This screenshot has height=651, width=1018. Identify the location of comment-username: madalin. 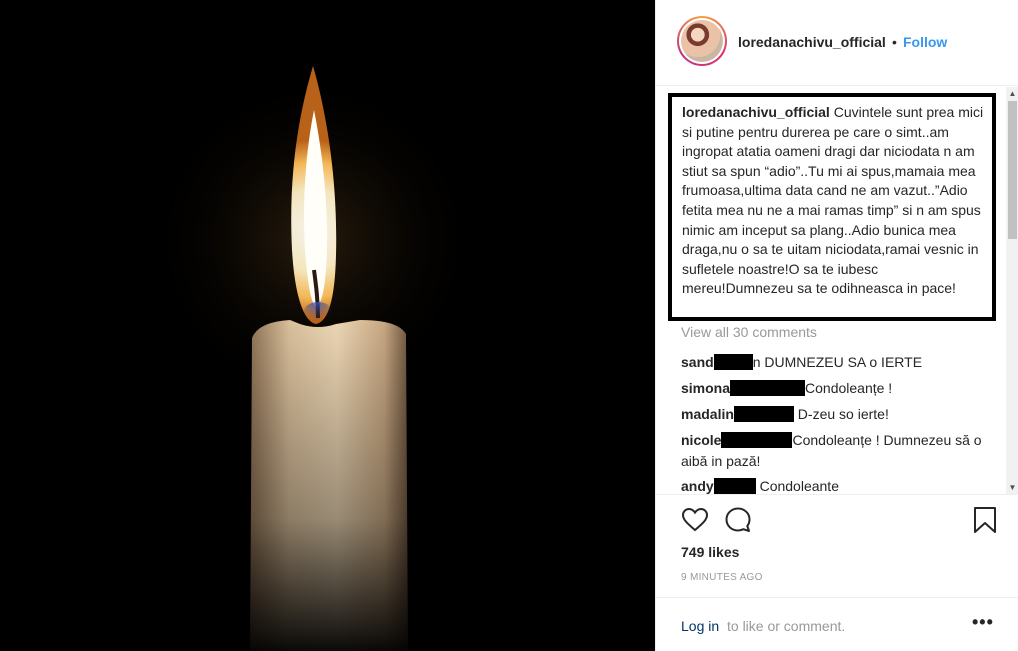
(707, 414).